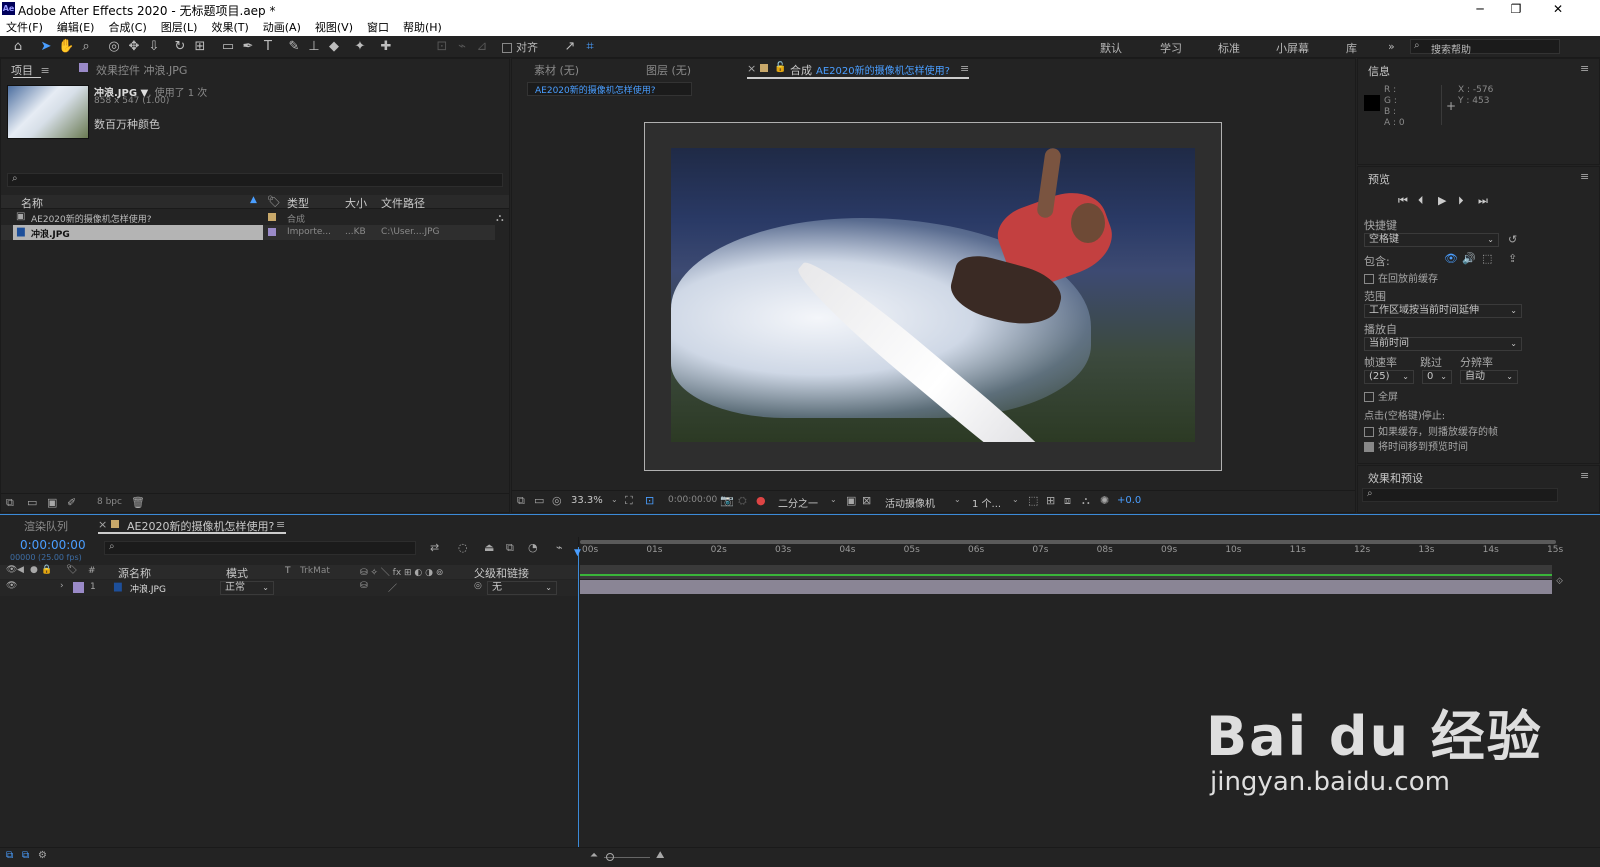  Describe the element at coordinates (11, 586) in the screenshot. I see `eye-icon: 👁` at that location.